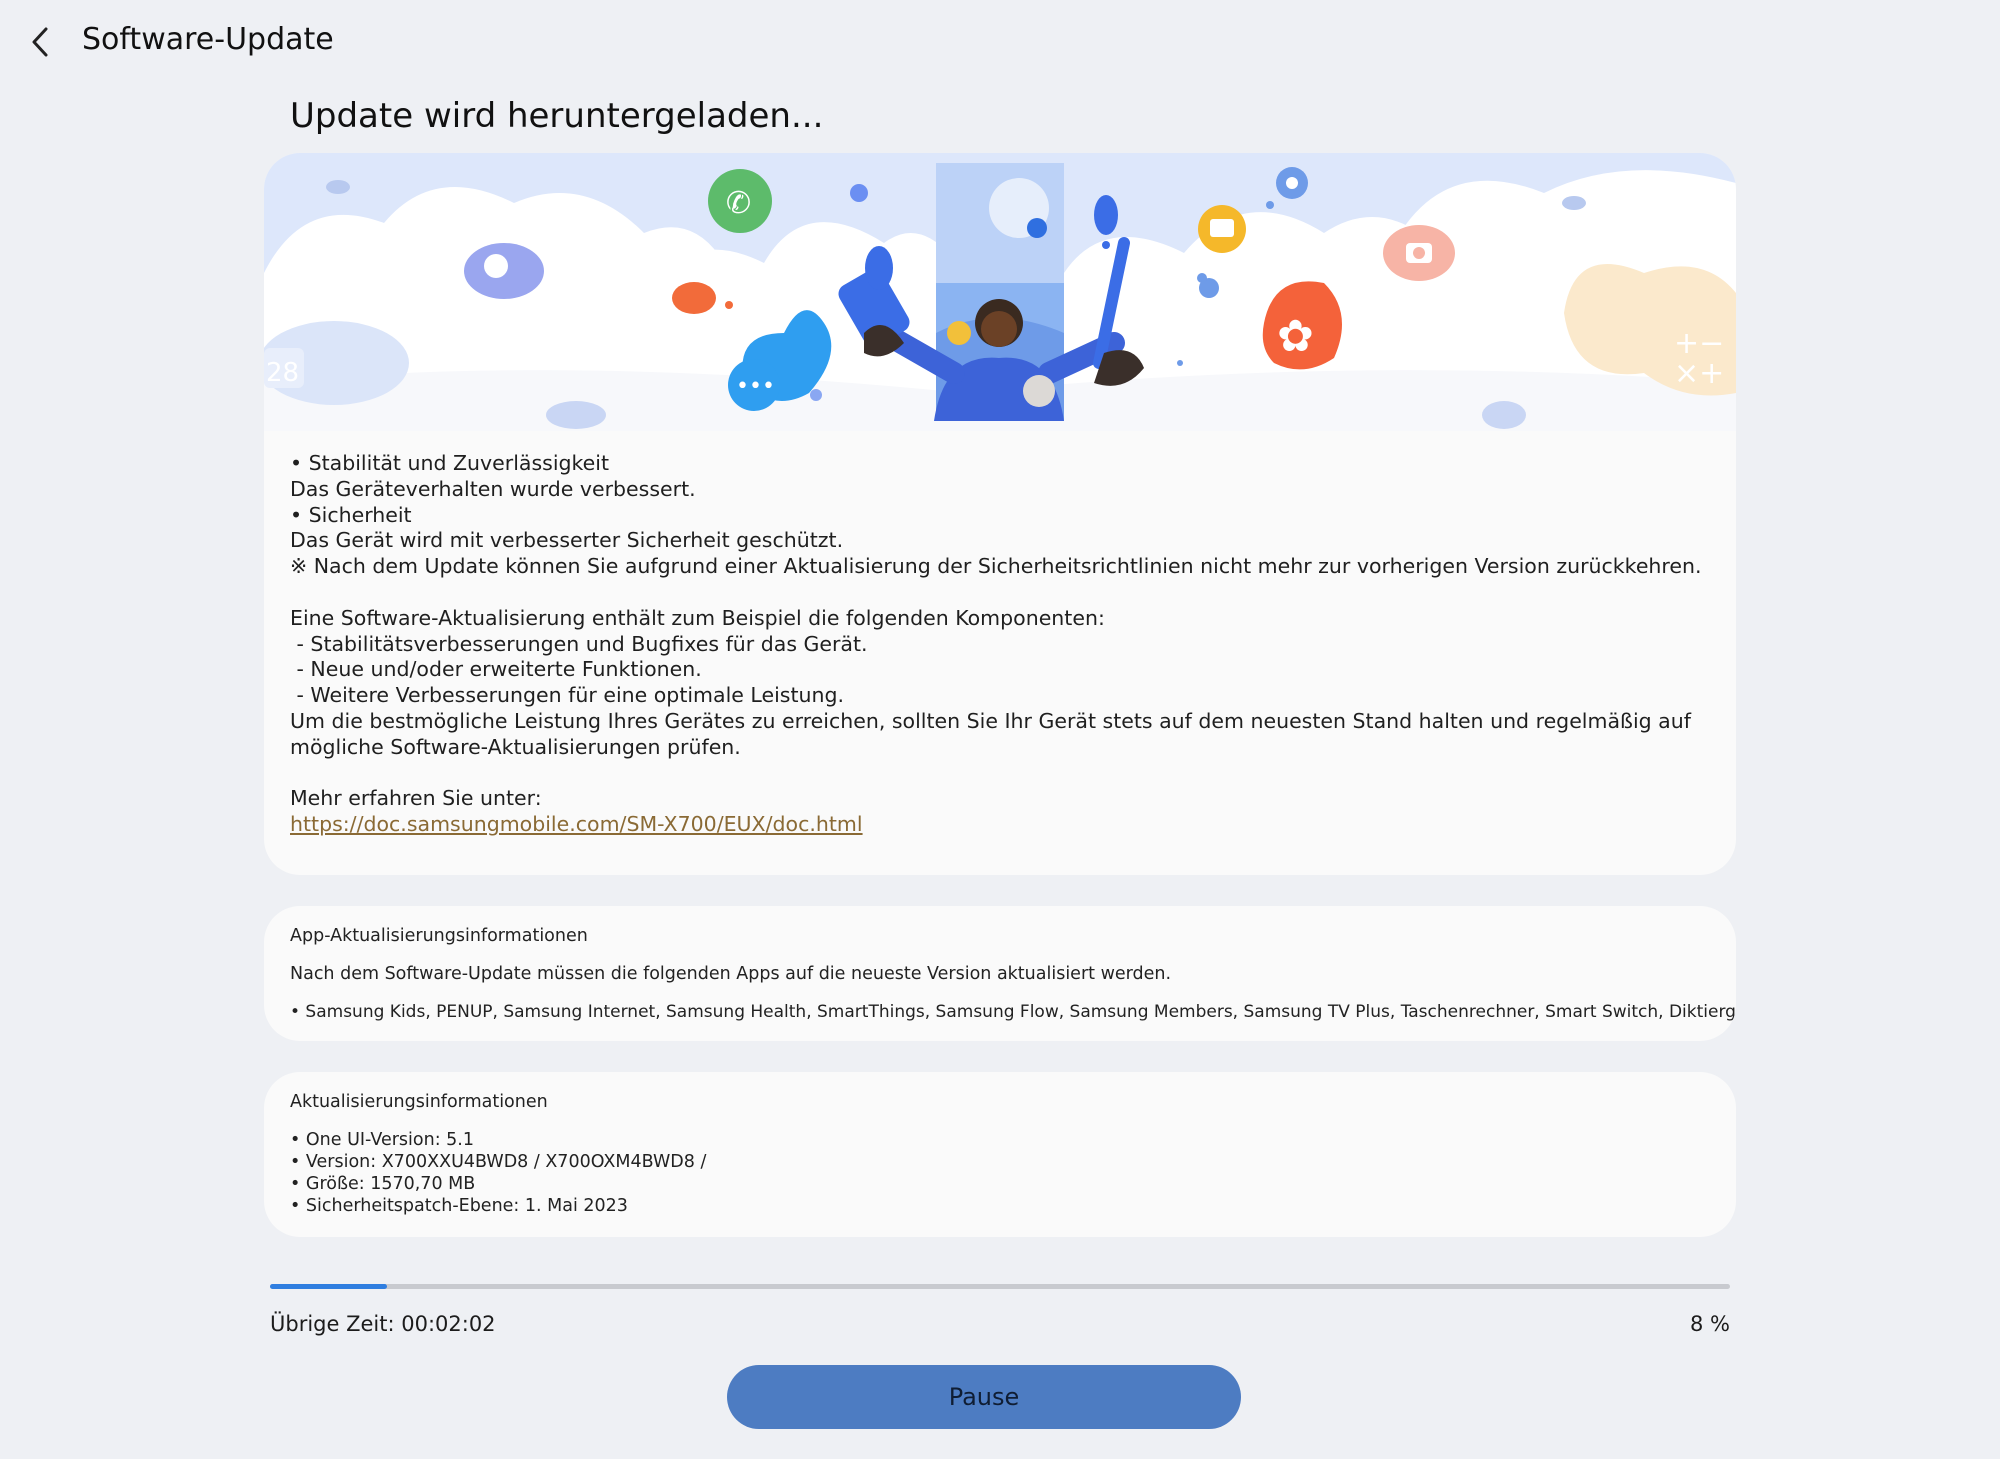 The image size is (2000, 1459). Describe the element at coordinates (351, 514) in the screenshot. I see `notes-line: • Sicherheit` at that location.